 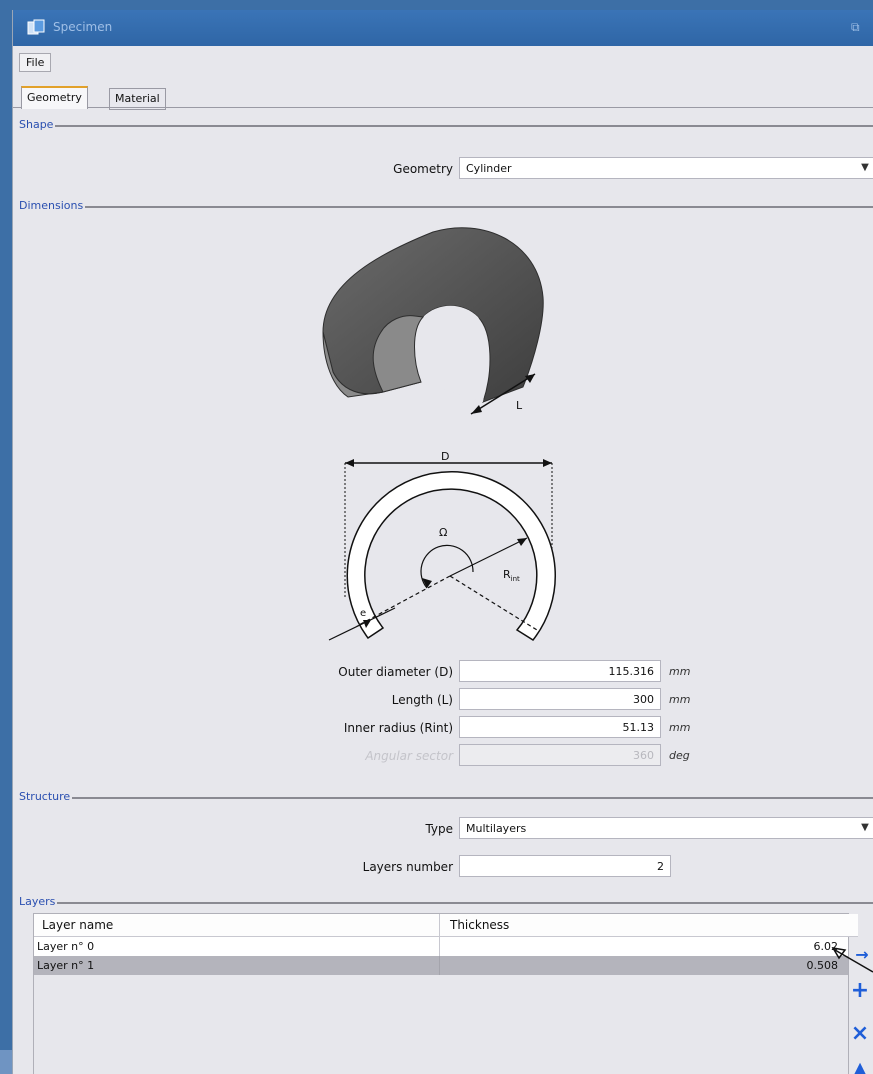 I want to click on outer-diameter-input: 115.316, so click(x=560, y=671).